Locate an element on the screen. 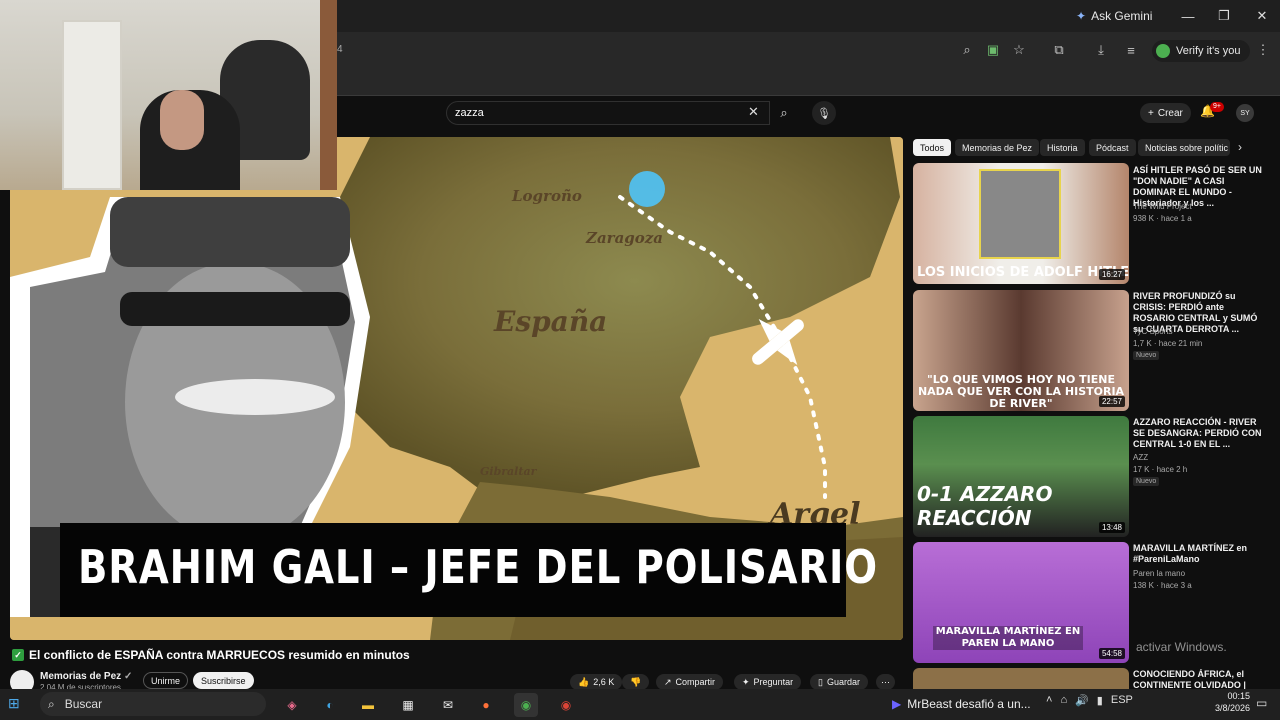 Image resolution: width=1280 pixels, height=720 pixels. file-explorer-icon: ▬ is located at coordinates (368, 705).